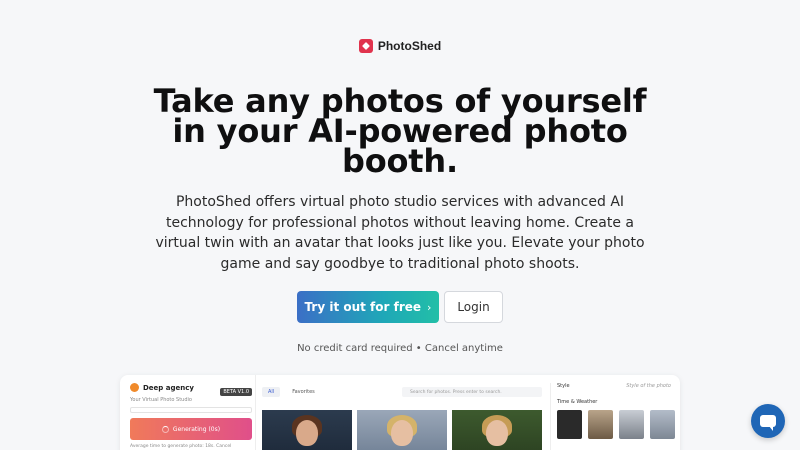  What do you see at coordinates (365, 46) in the screenshot?
I see `photoshed-logo-icon` at bounding box center [365, 46].